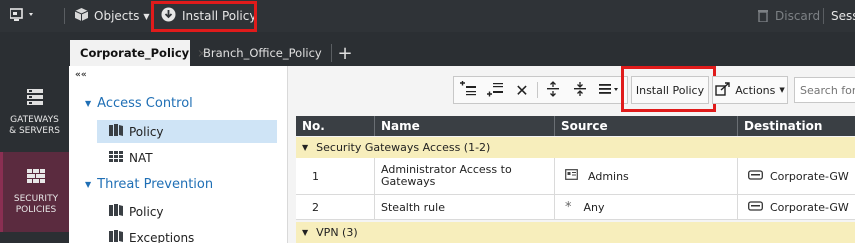  Describe the element at coordinates (465, 207) in the screenshot. I see `rule-name: Stealth rule` at that location.